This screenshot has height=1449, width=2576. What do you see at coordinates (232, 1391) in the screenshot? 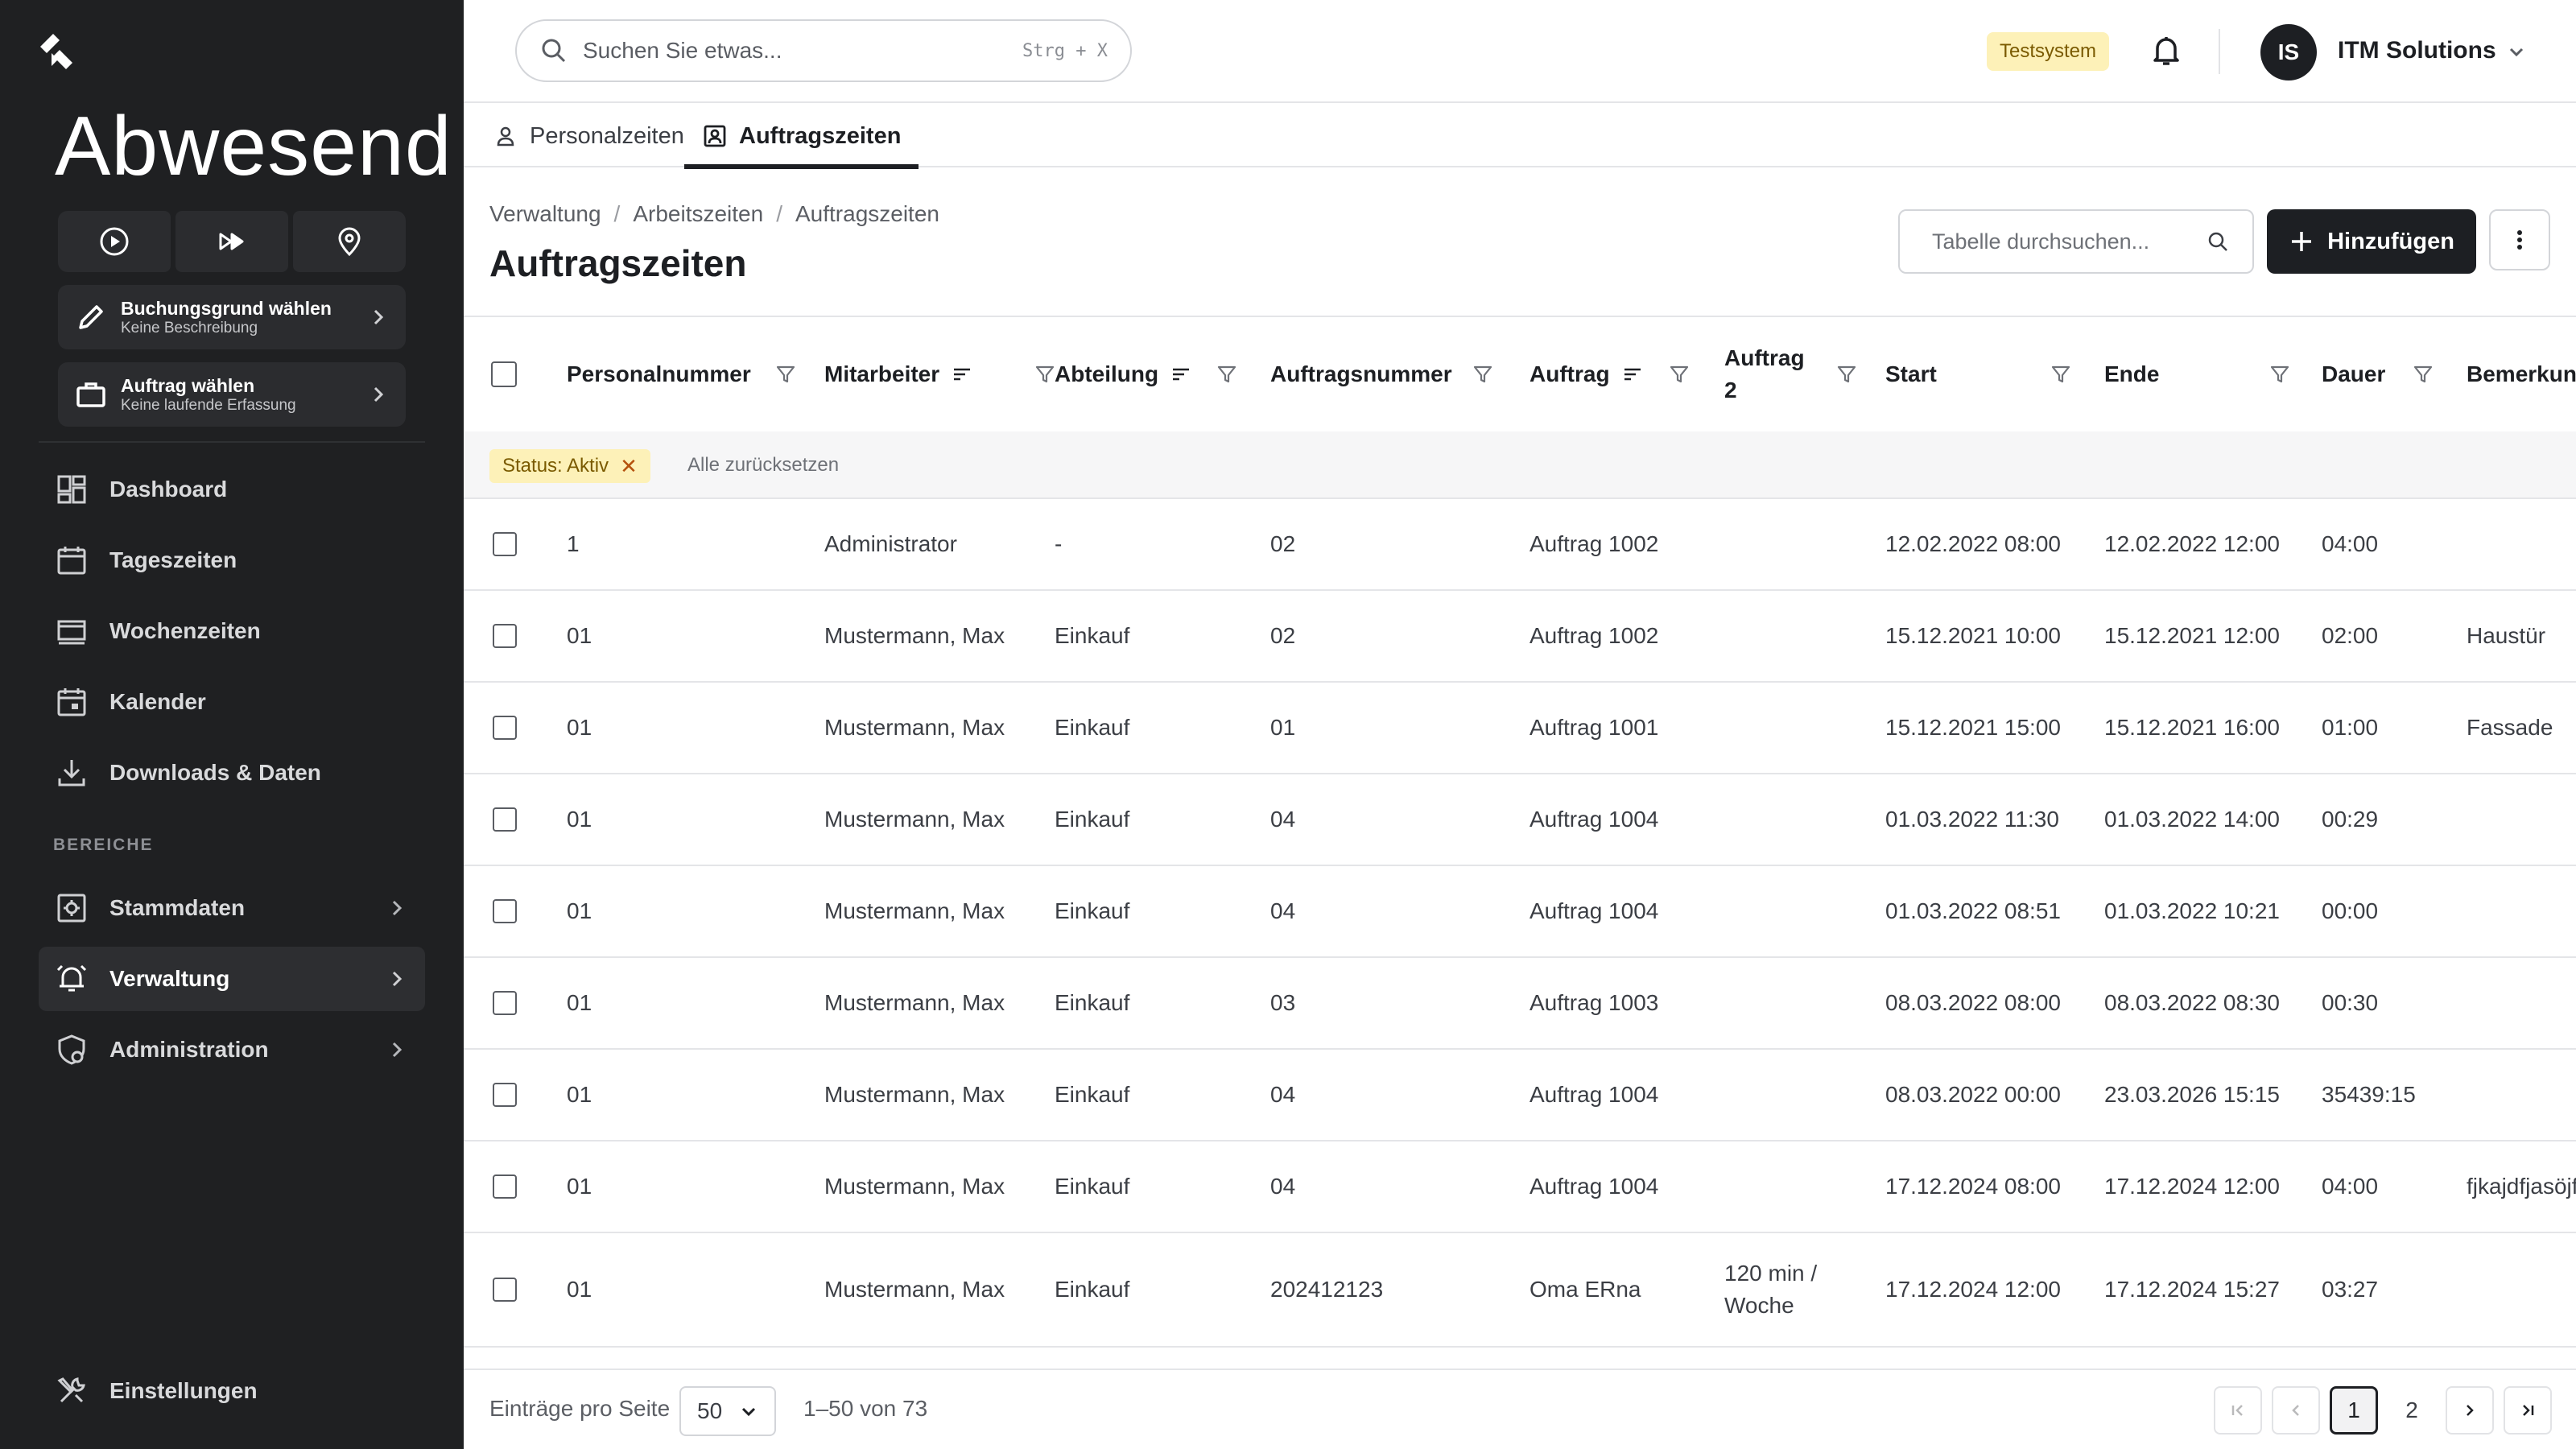
I see `sidebar-item-einstellungen: Einstellungen` at bounding box center [232, 1391].